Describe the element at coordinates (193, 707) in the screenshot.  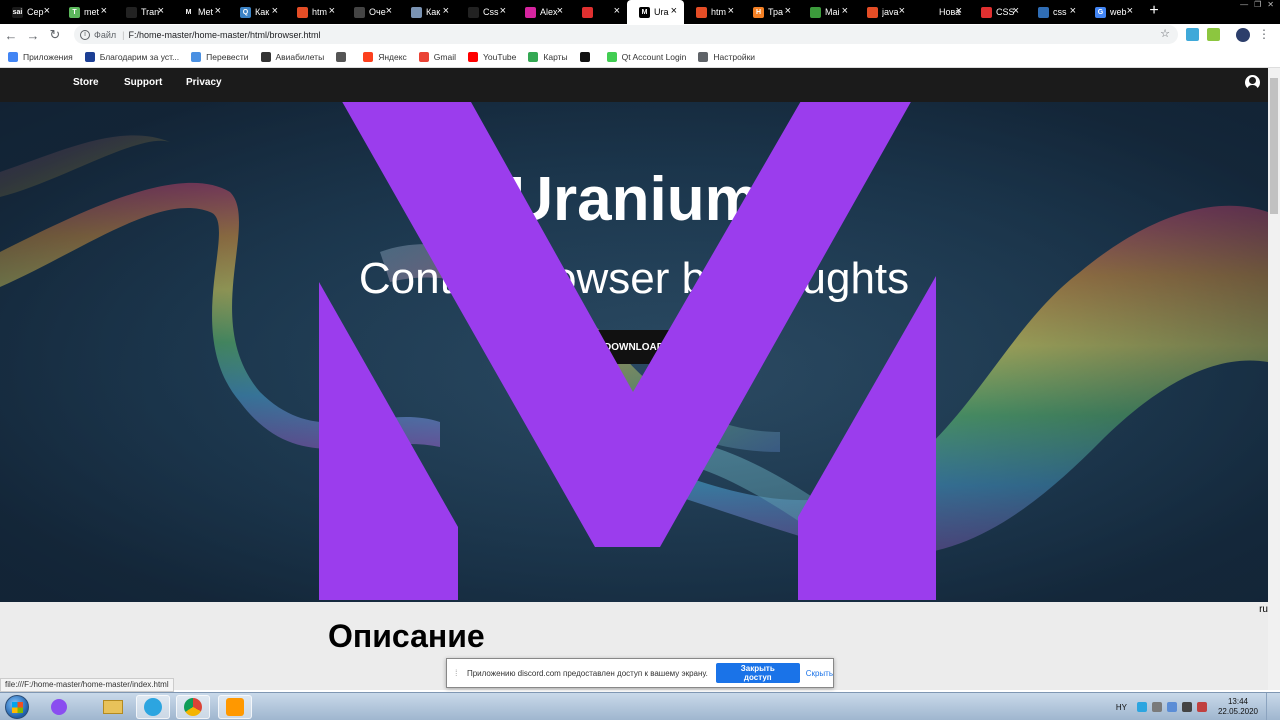
I see `taskbar-chrome-app` at that location.